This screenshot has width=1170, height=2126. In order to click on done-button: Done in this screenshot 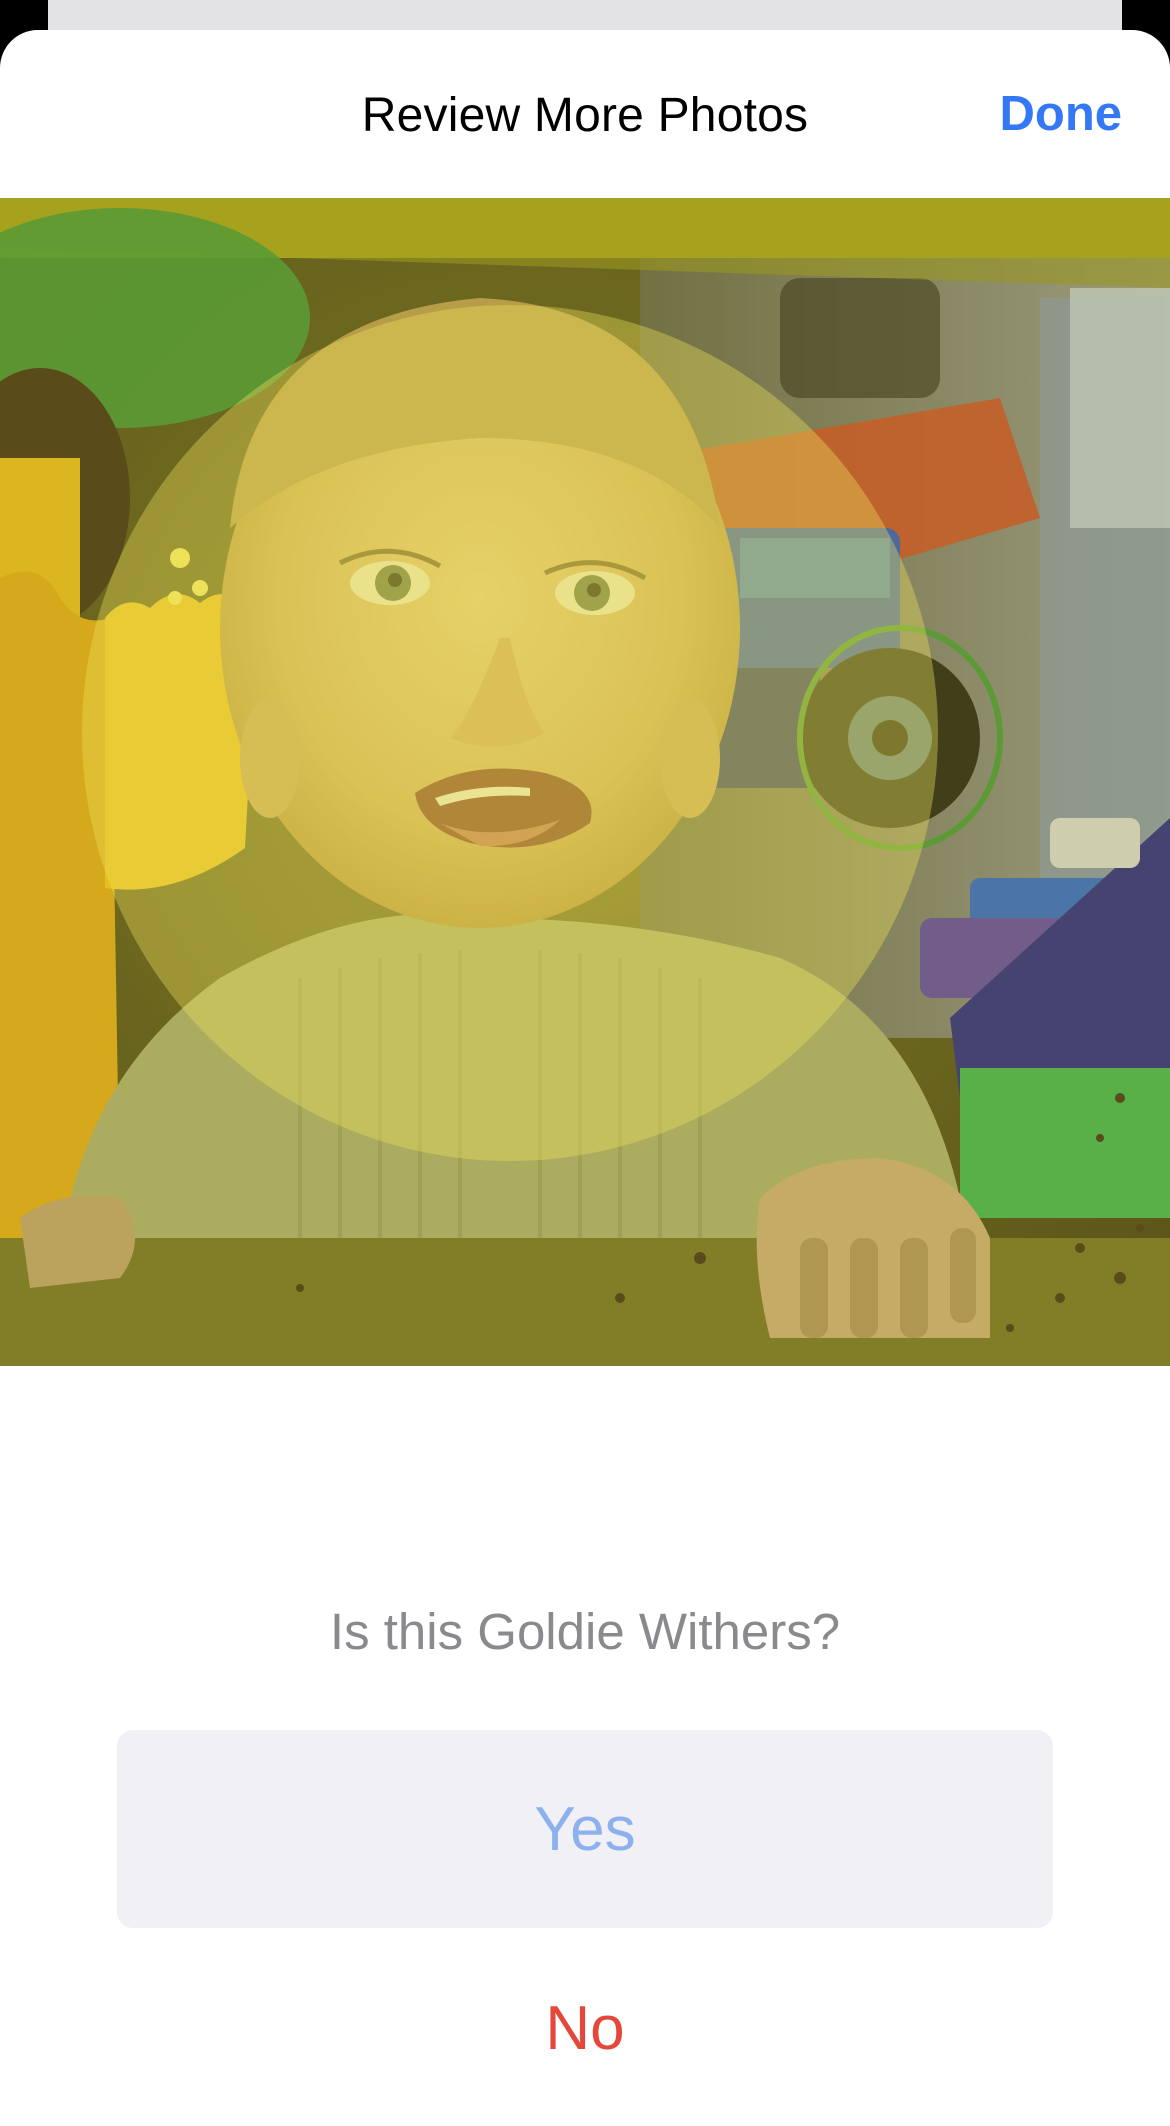, I will do `click(1061, 114)`.